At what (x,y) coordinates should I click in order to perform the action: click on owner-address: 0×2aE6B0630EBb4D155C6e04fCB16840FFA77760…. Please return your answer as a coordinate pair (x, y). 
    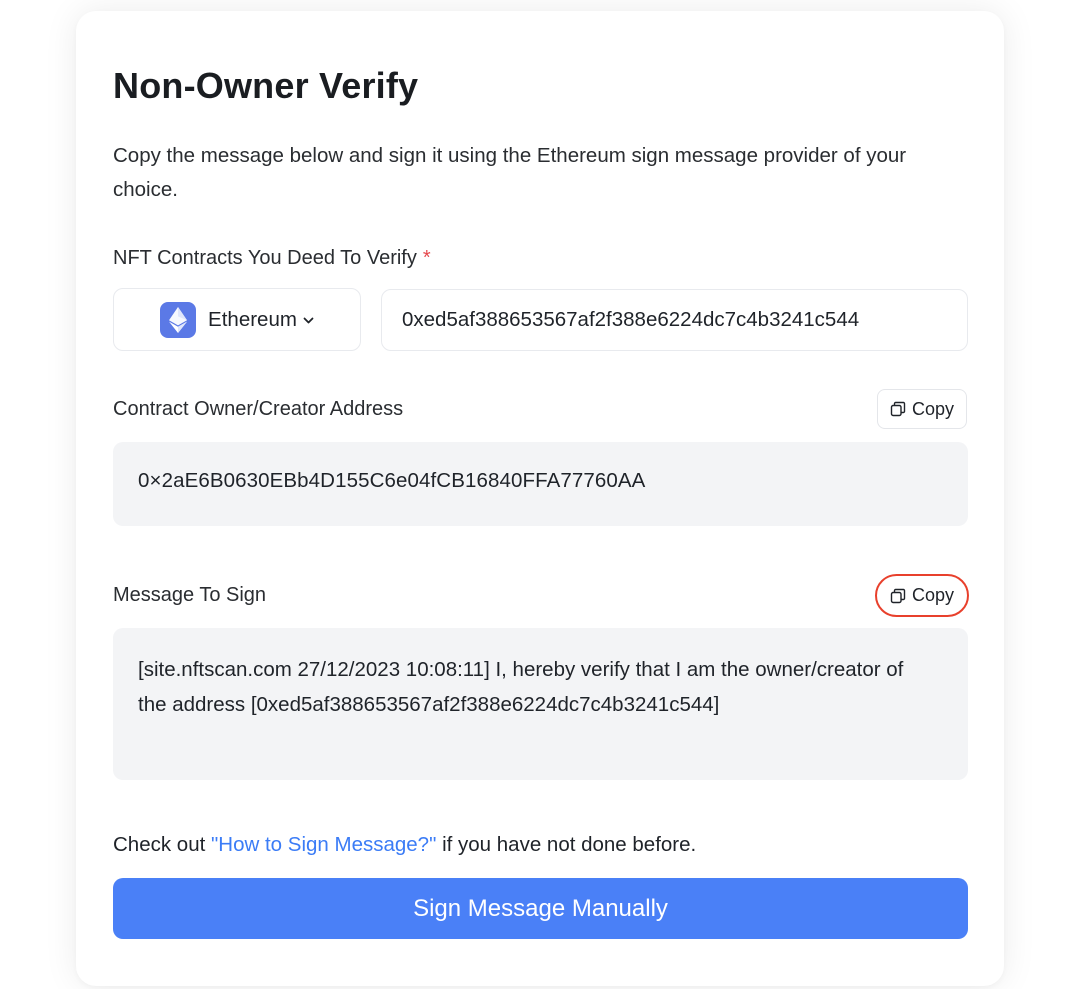
    Looking at the image, I should click on (392, 480).